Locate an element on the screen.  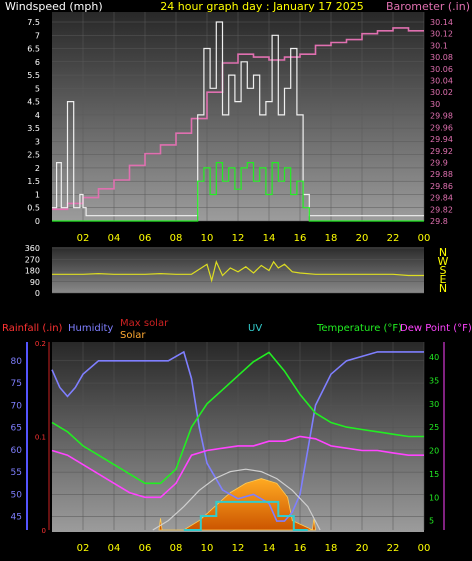
wind-tick-label: 4.5 is located at coordinates (33, 102).